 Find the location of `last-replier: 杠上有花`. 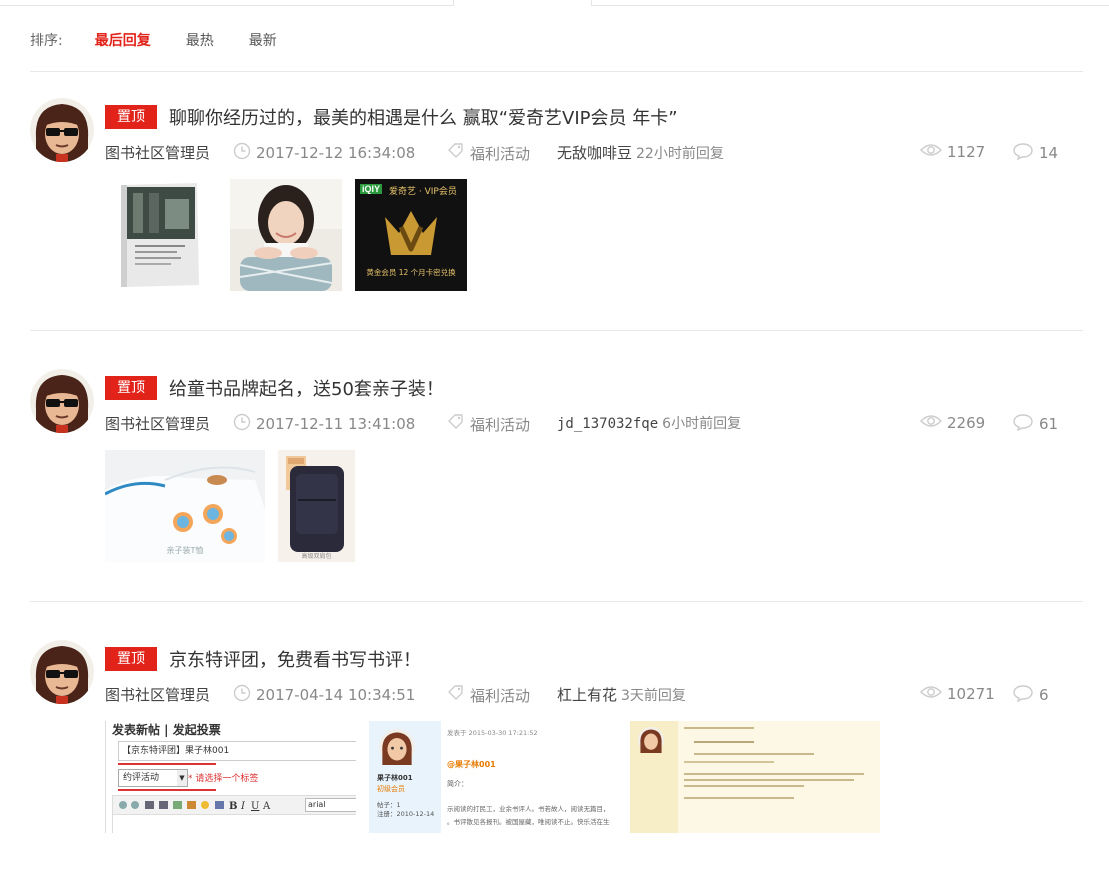

last-replier: 杠上有花 is located at coordinates (587, 695).